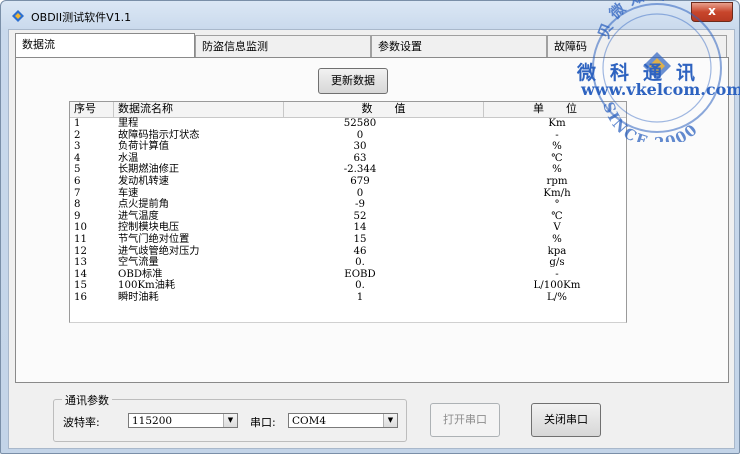  Describe the element at coordinates (105, 45) in the screenshot. I see `tab-data-stream: 数据流` at that location.